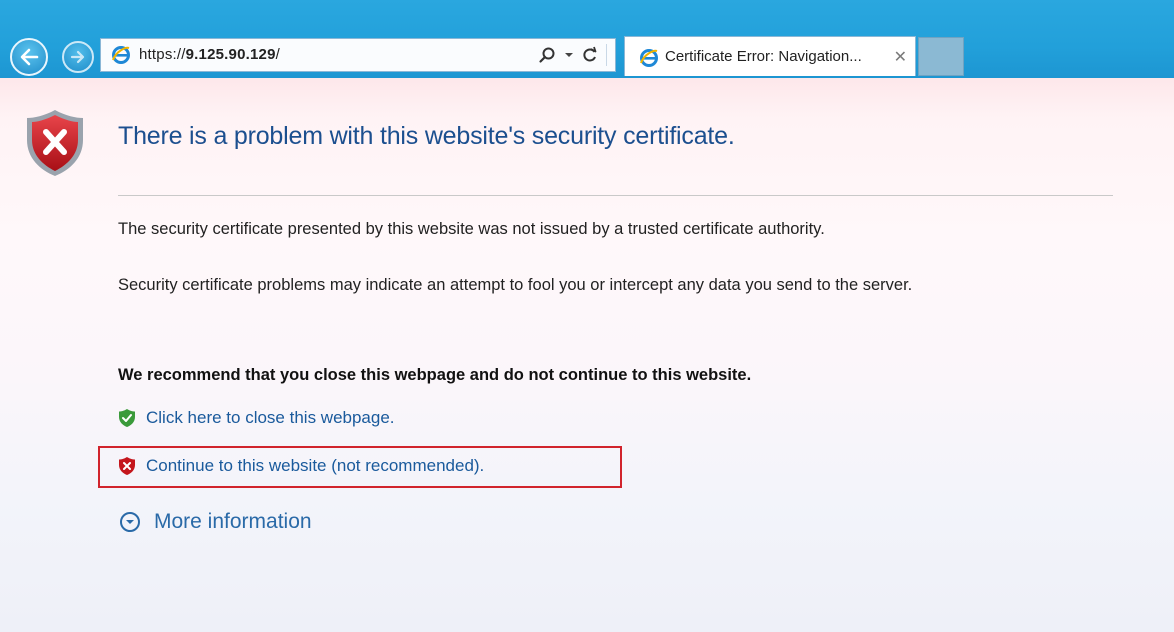 The height and width of the screenshot is (632, 1174). Describe the element at coordinates (130, 522) in the screenshot. I see `expand-chevron-icon` at that location.